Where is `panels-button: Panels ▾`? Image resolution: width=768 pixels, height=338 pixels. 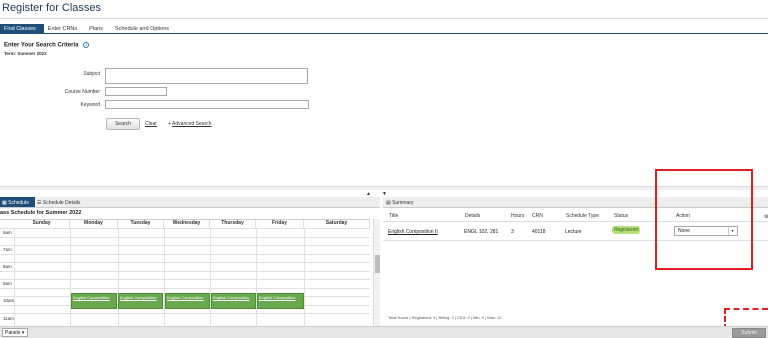 panels-button: Panels ▾ is located at coordinates (15, 332).